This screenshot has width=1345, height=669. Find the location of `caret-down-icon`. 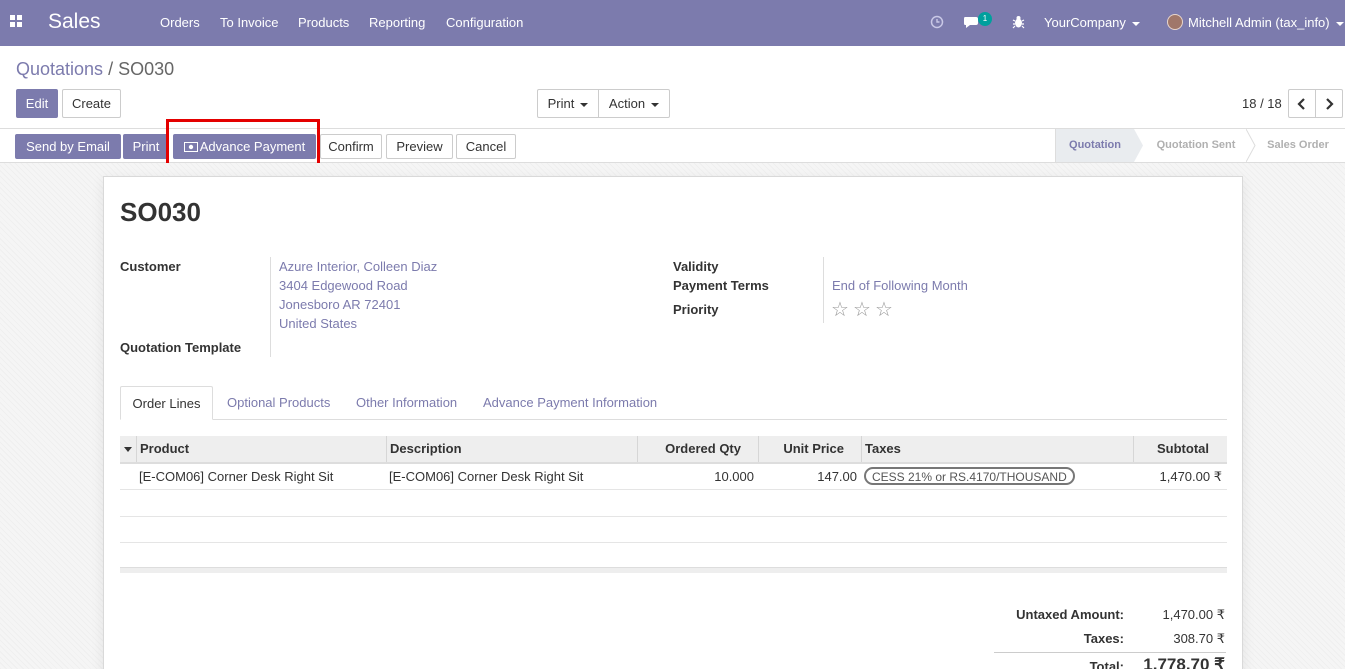

caret-down-icon is located at coordinates (128, 450).